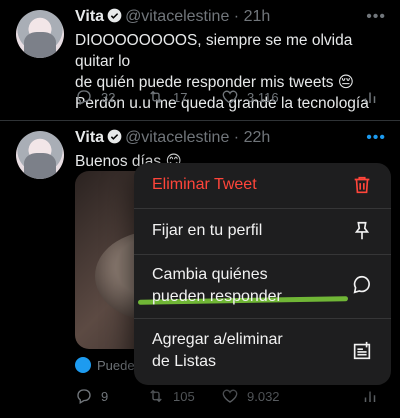 This screenshot has height=418, width=400. I want to click on like-count: 3.116, so click(263, 97).